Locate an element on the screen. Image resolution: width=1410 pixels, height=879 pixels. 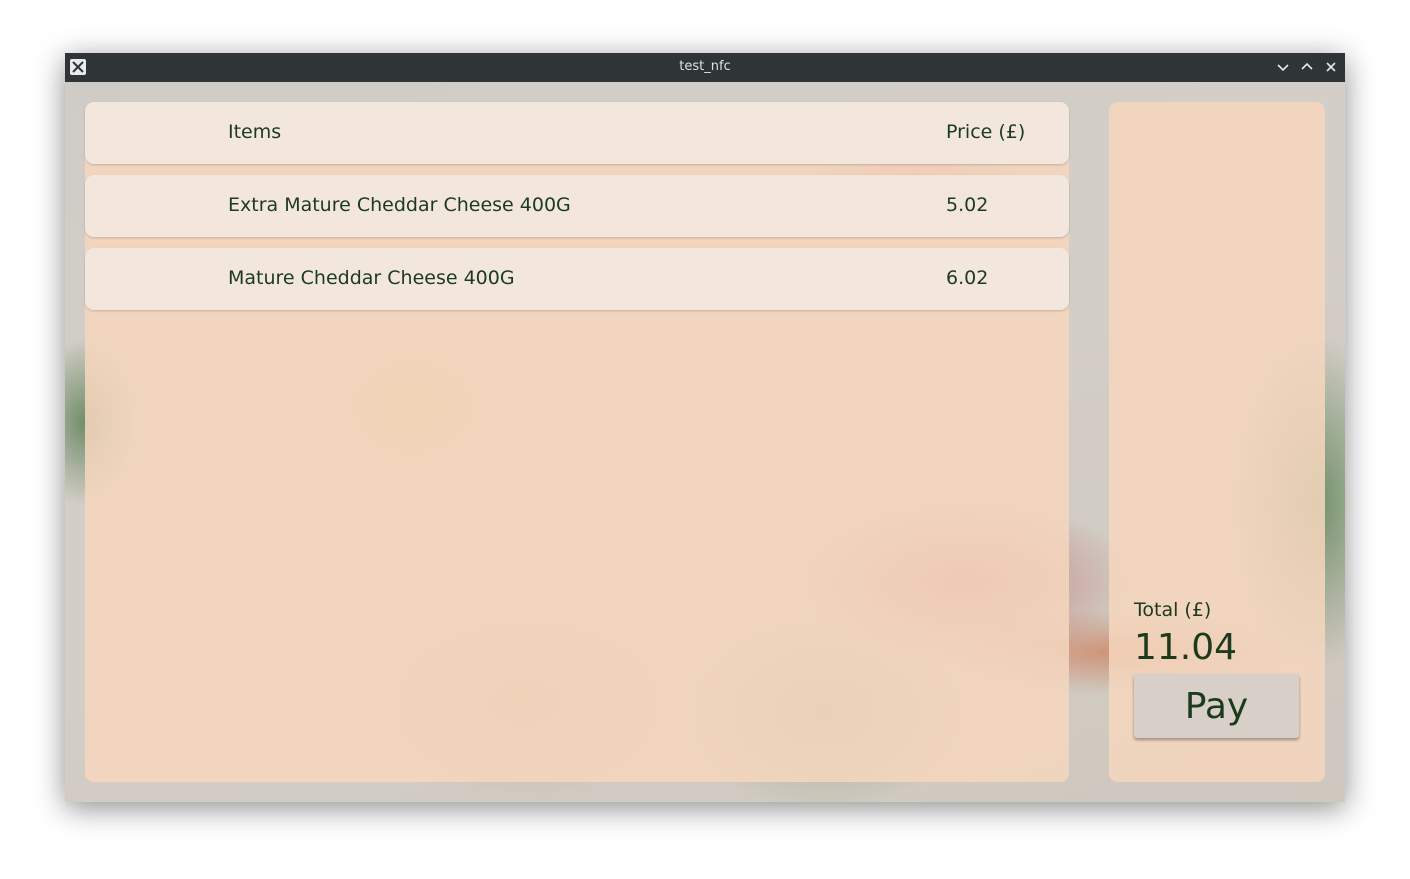
total-value: 11.04 is located at coordinates (1186, 647).